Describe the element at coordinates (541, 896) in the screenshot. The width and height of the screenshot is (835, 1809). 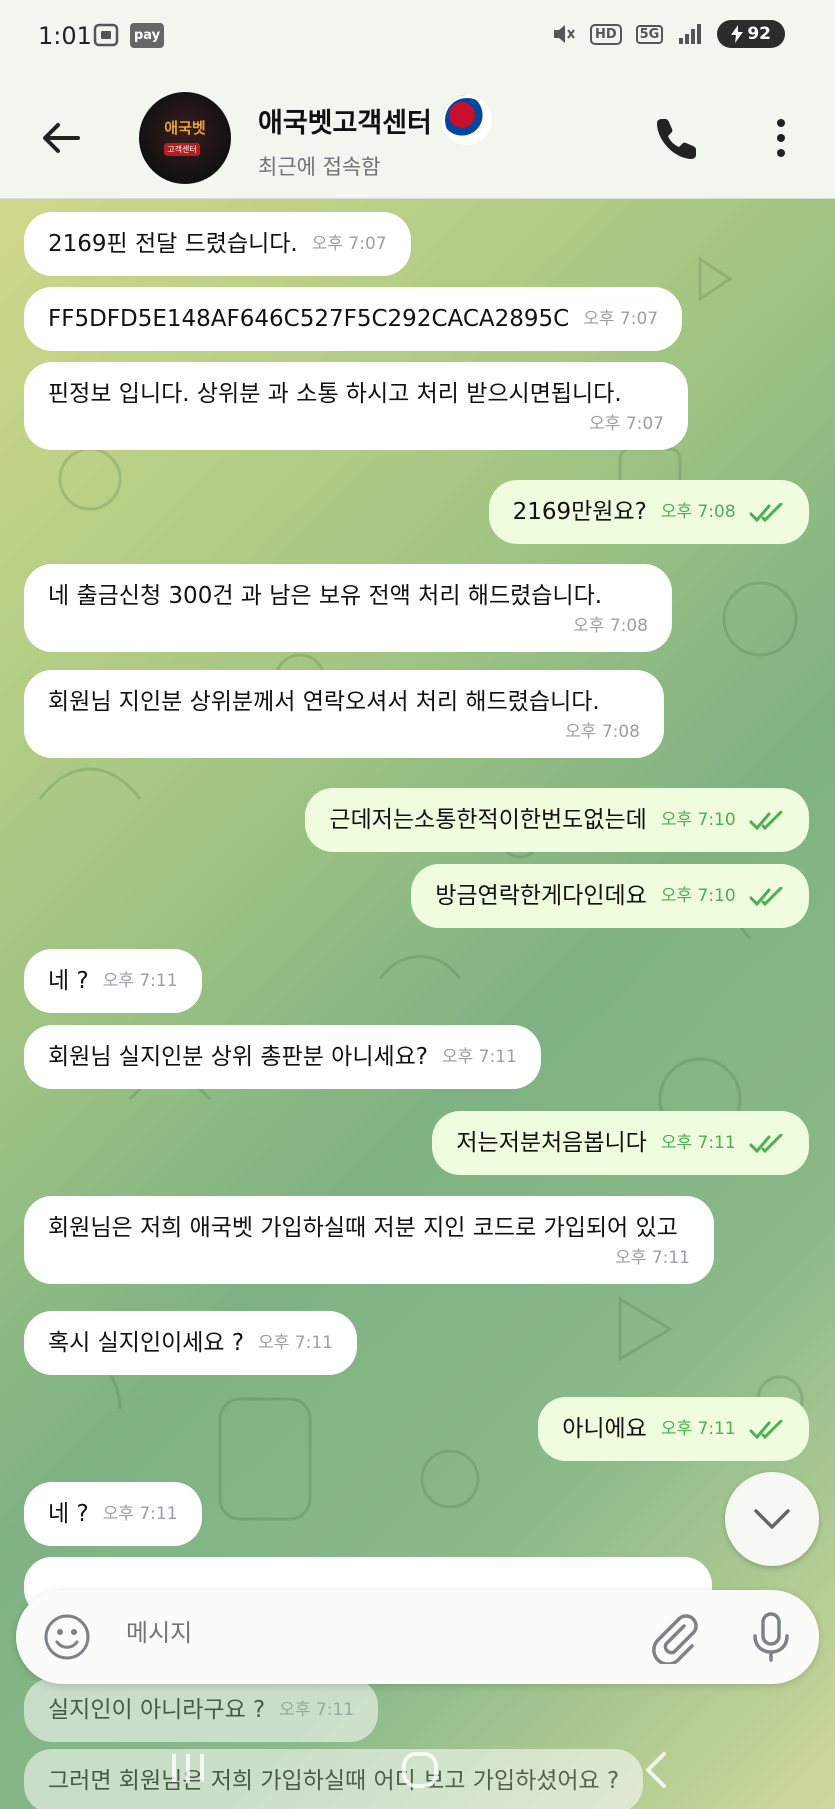
I see `message-text: 방금연락한게다인데요` at that location.